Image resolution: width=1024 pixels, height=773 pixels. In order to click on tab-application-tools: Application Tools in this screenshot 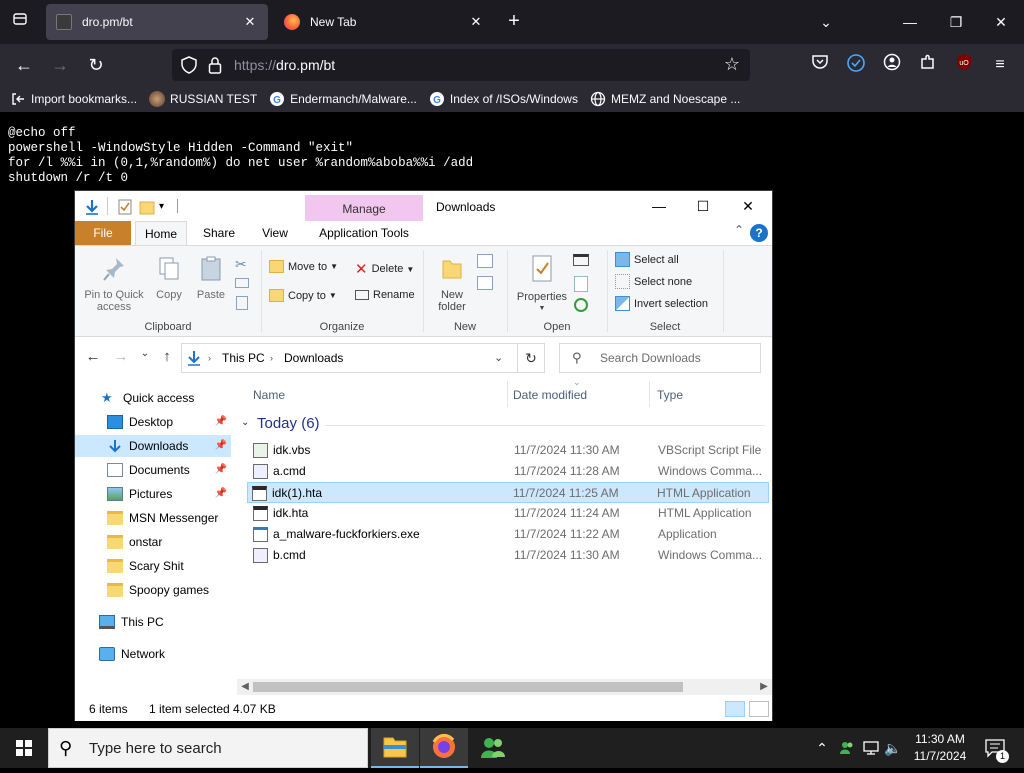, I will do `click(364, 233)`.